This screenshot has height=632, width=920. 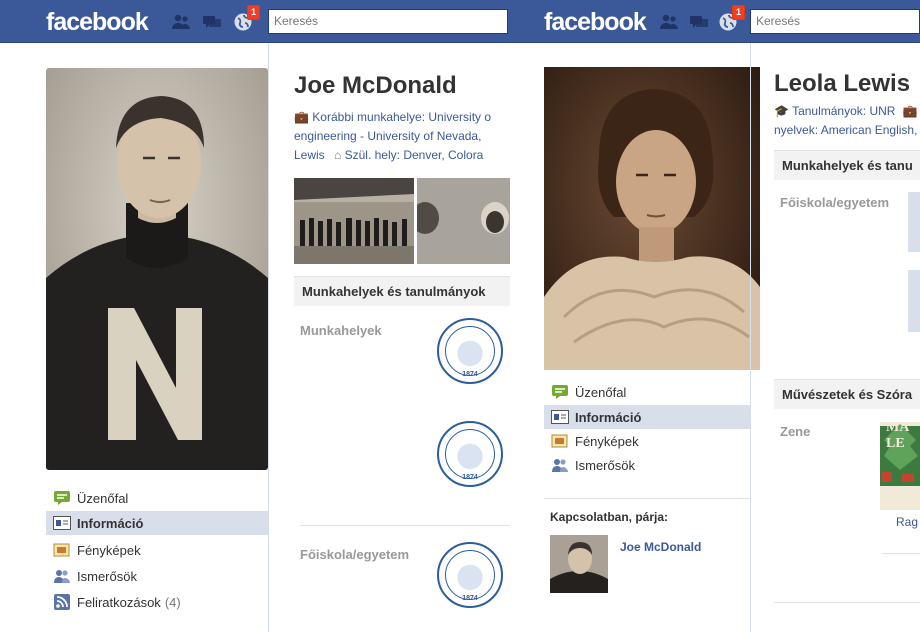 I want to click on profile-photo-leola, so click(x=652, y=218).